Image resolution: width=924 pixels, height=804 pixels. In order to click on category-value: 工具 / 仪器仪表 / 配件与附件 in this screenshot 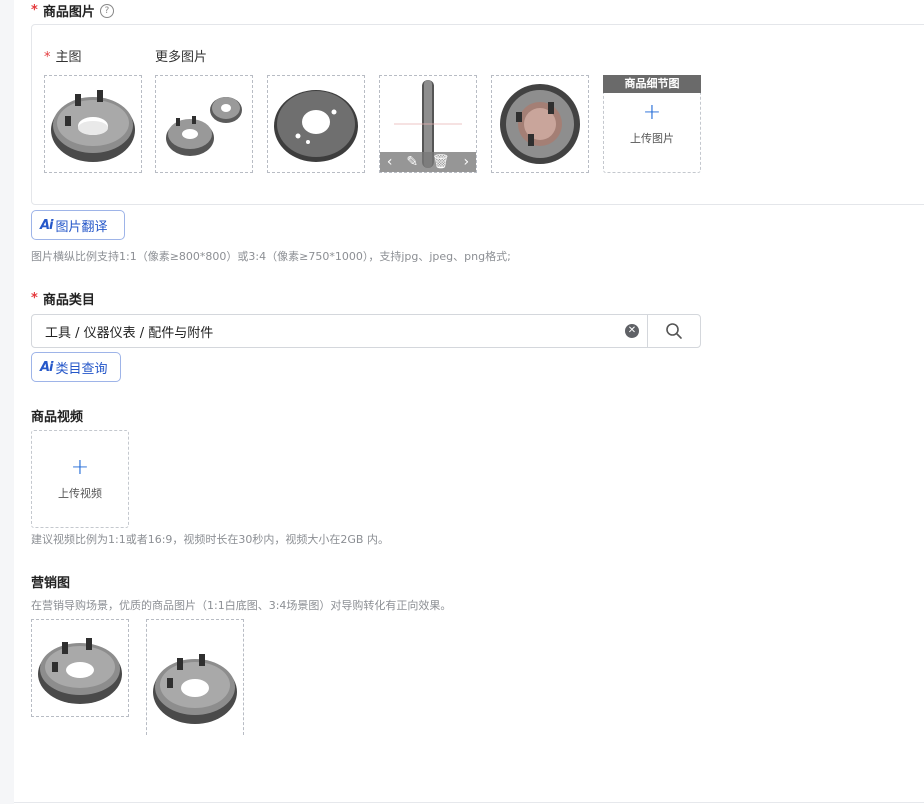, I will do `click(324, 331)`.